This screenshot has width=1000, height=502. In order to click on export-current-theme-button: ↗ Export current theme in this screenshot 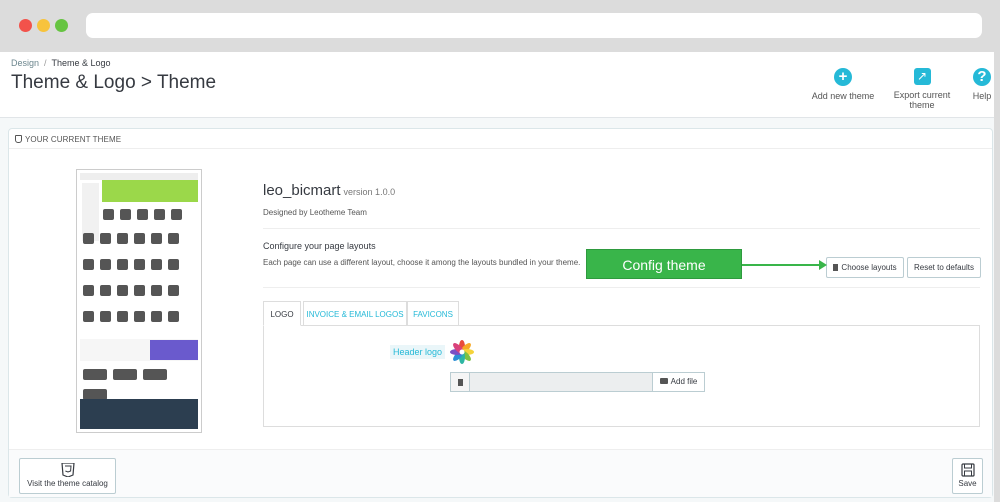, I will do `click(922, 89)`.